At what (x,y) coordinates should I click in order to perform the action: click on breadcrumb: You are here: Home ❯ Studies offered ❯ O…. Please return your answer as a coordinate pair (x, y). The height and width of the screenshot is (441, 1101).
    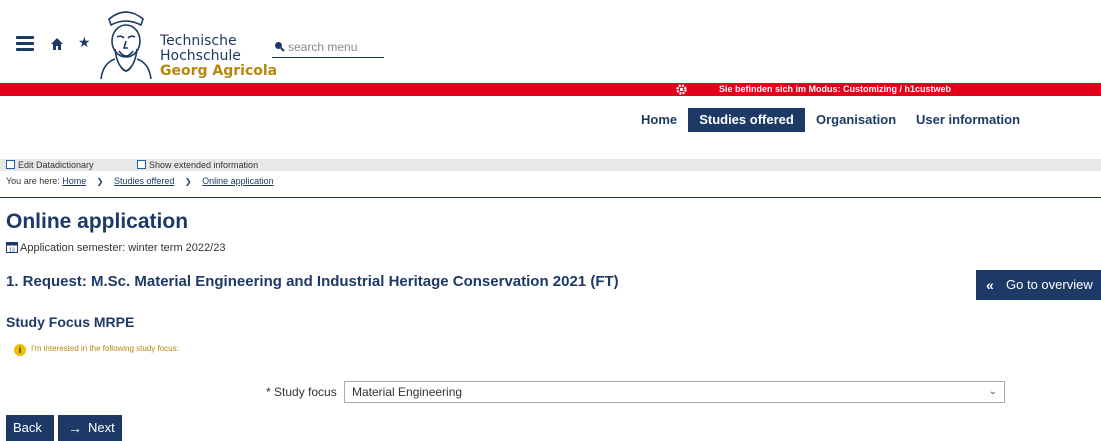
    Looking at the image, I should click on (140, 181).